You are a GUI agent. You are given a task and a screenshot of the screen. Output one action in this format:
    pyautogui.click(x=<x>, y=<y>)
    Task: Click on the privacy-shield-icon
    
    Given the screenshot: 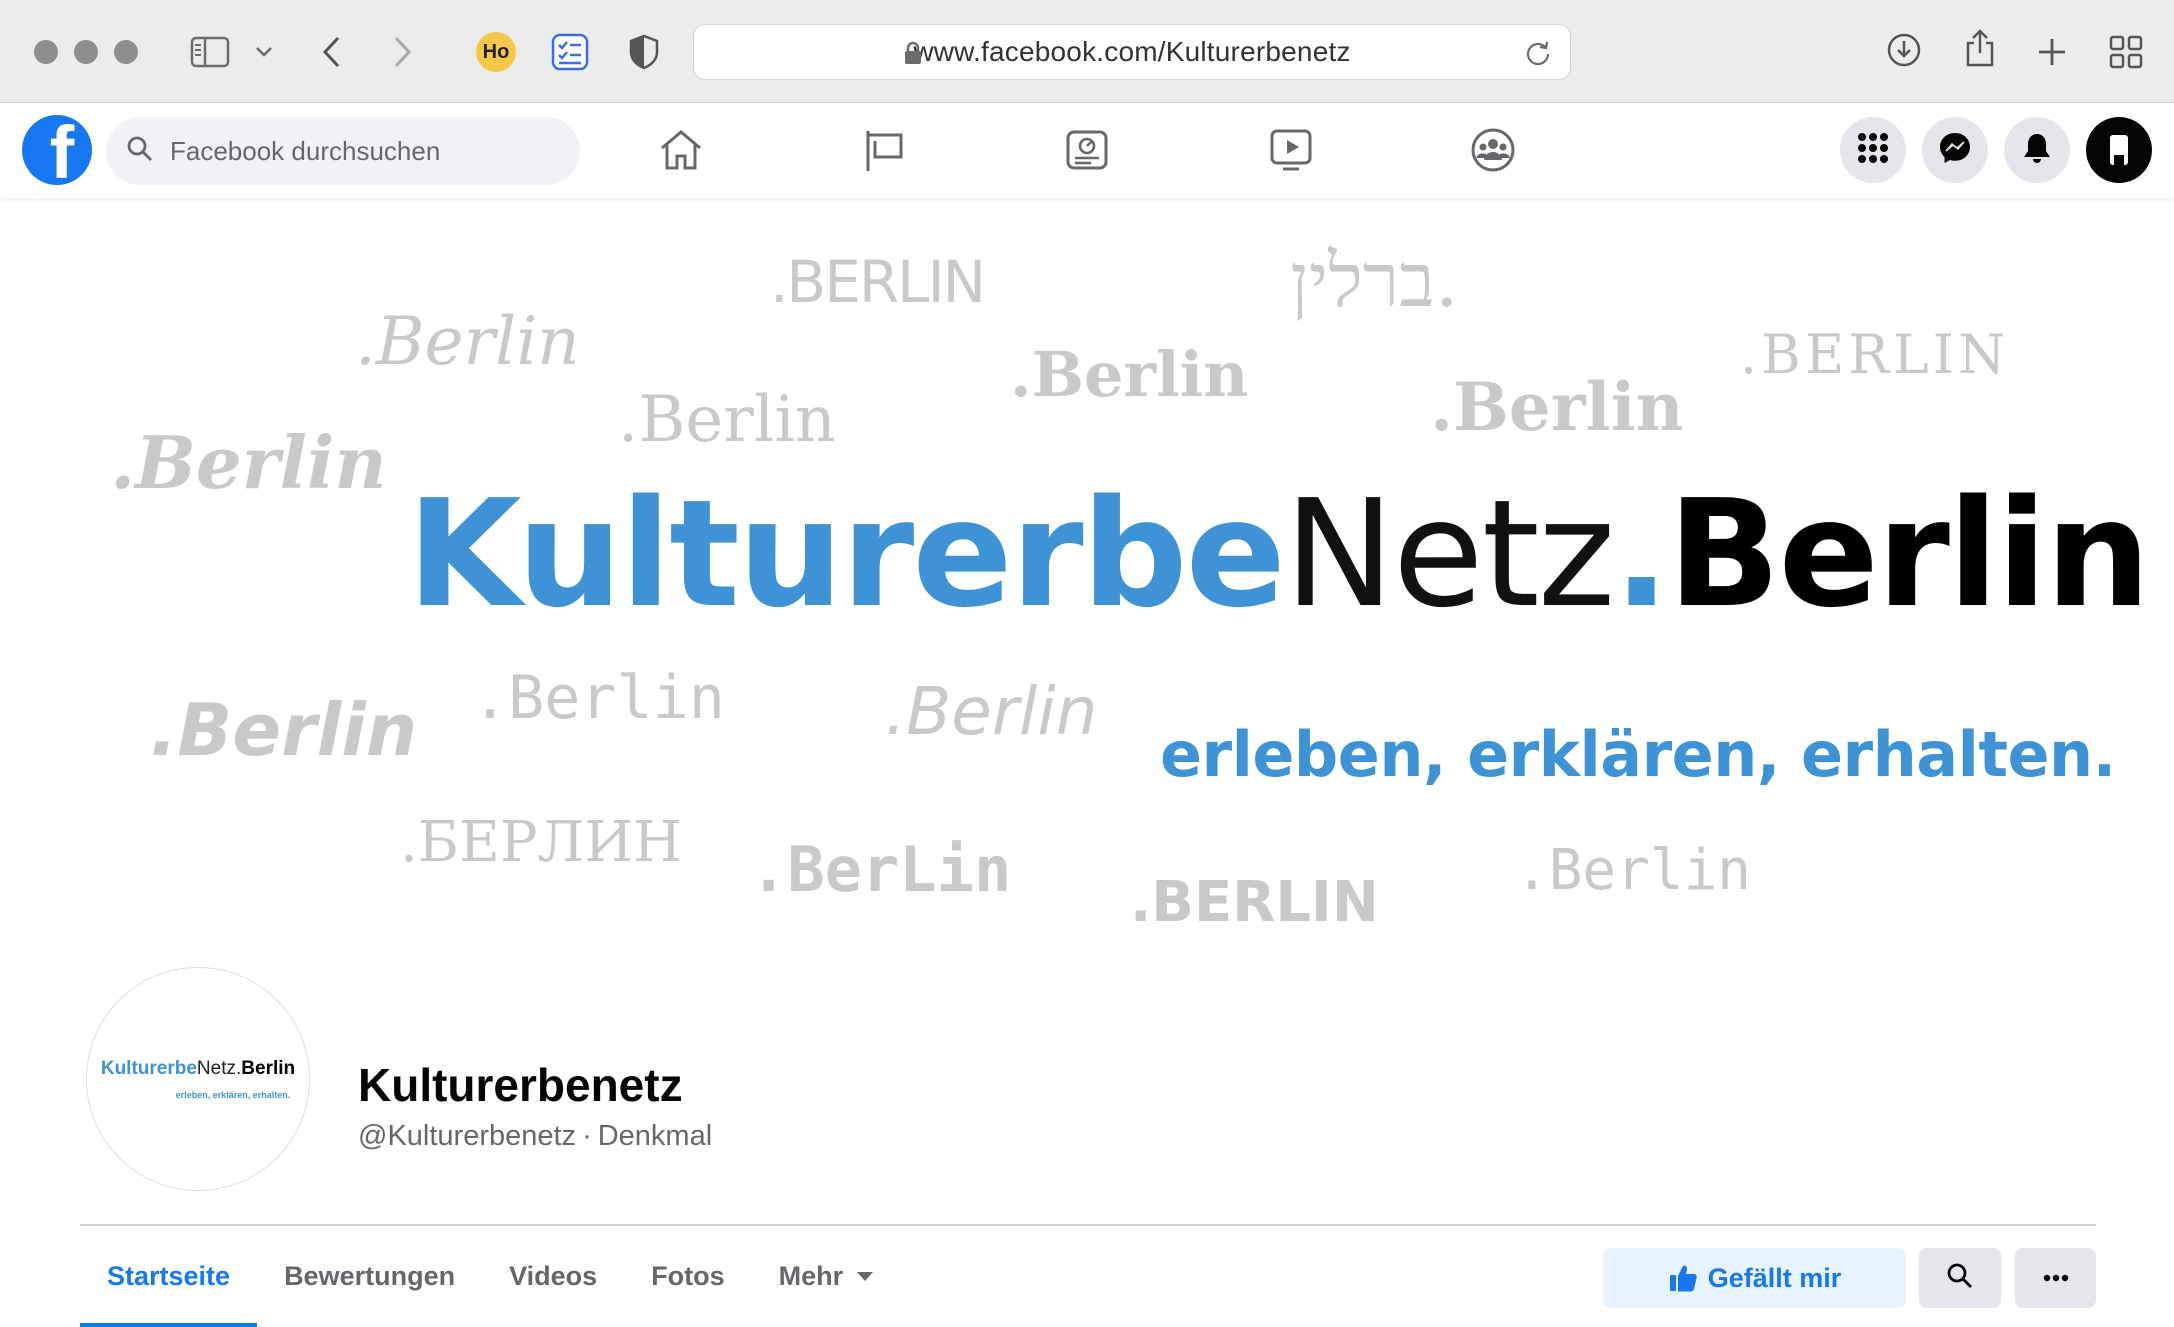 What is the action you would take?
    pyautogui.click(x=644, y=52)
    